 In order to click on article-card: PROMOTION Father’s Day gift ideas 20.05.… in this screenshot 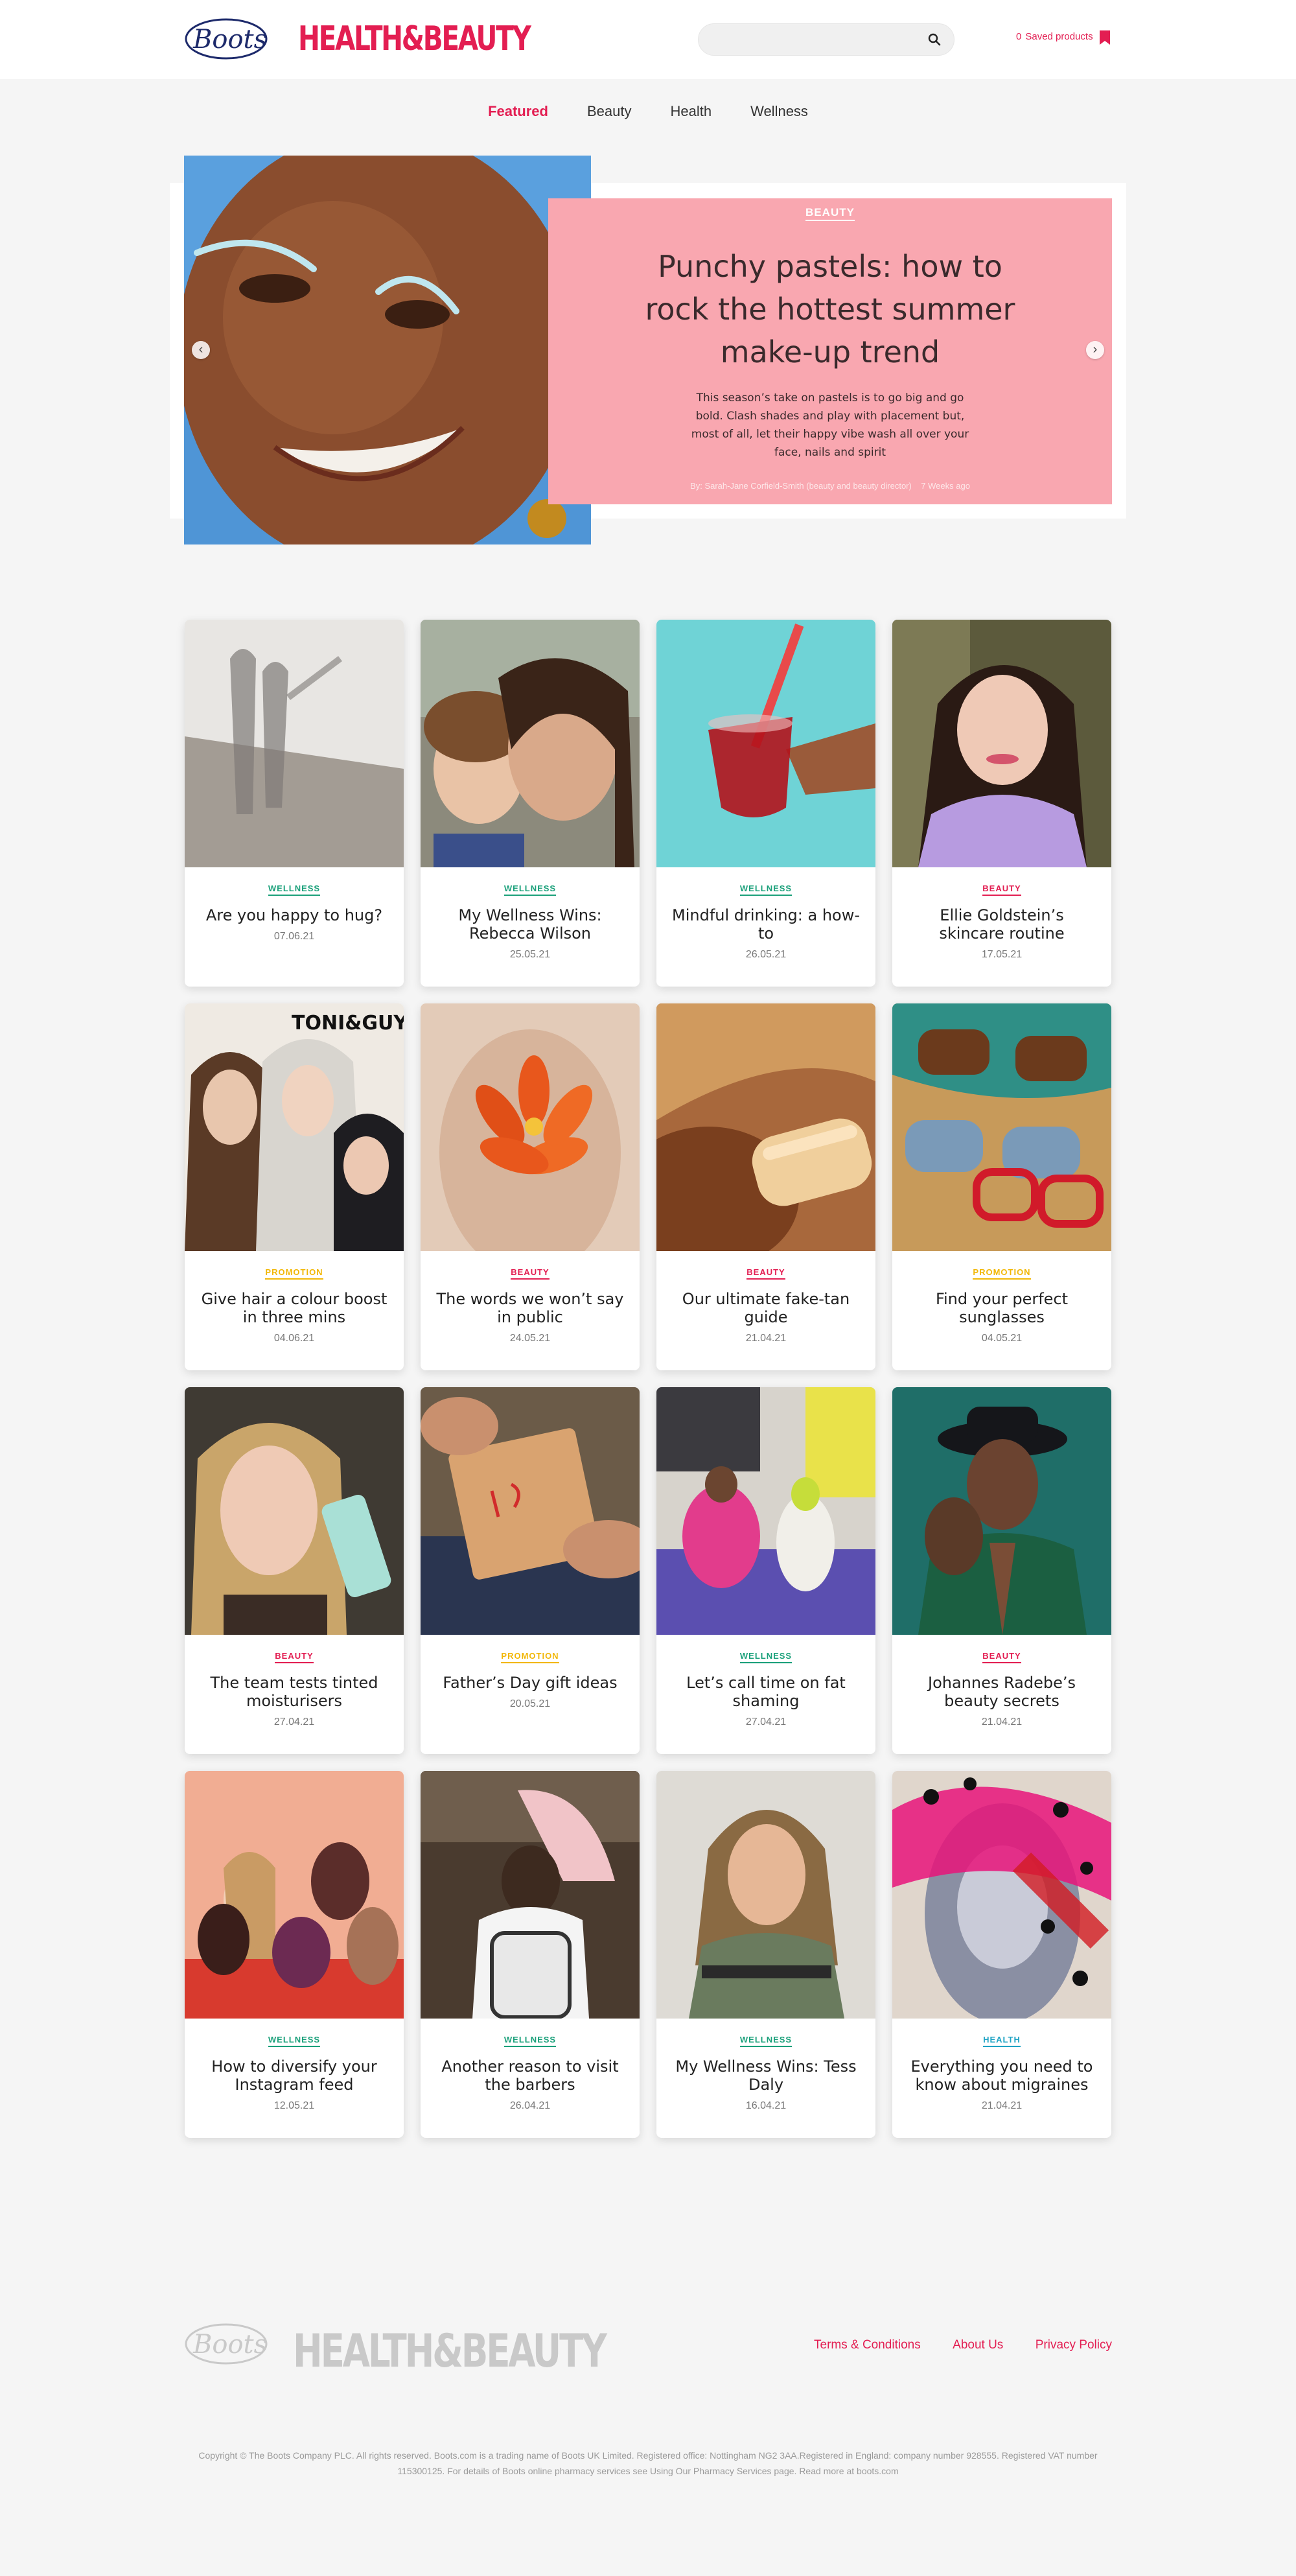, I will do `click(530, 1570)`.